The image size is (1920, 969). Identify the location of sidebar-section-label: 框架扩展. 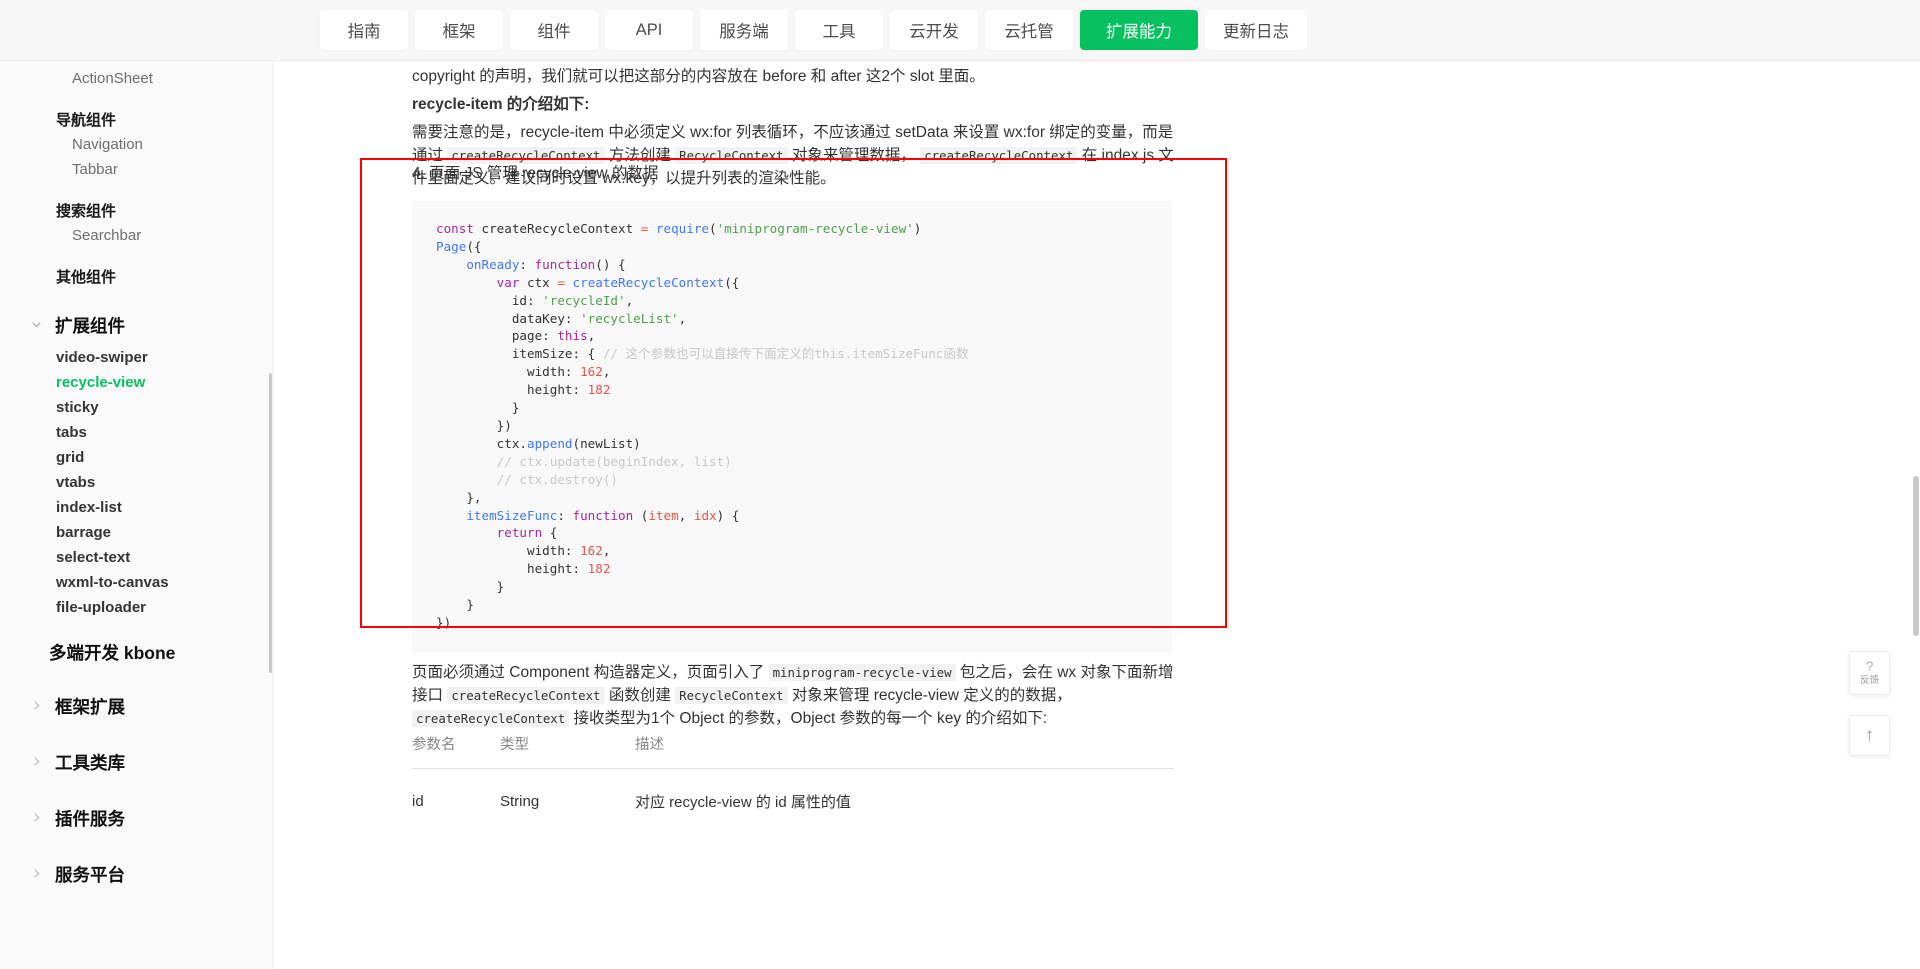
(90, 706).